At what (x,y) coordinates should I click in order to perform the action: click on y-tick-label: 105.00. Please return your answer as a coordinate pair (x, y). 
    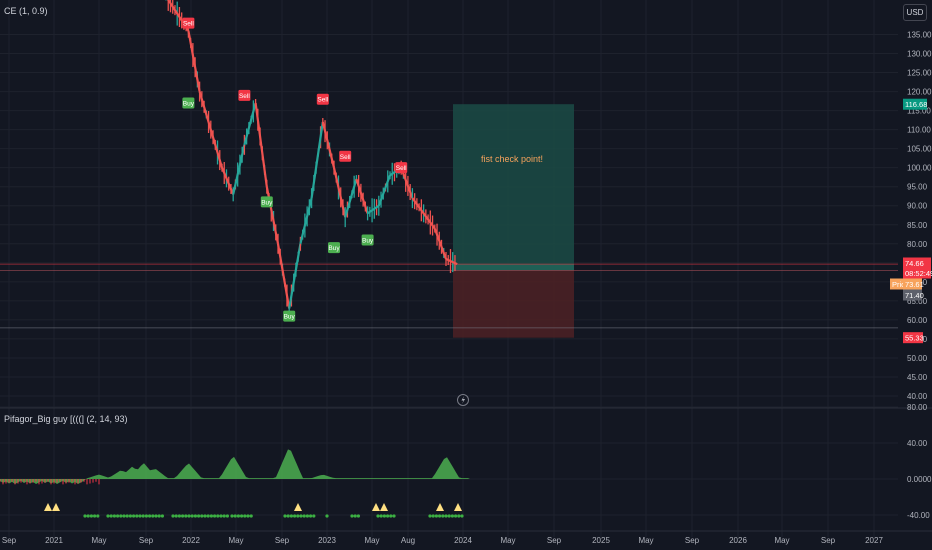
    Looking at the image, I should click on (919, 149).